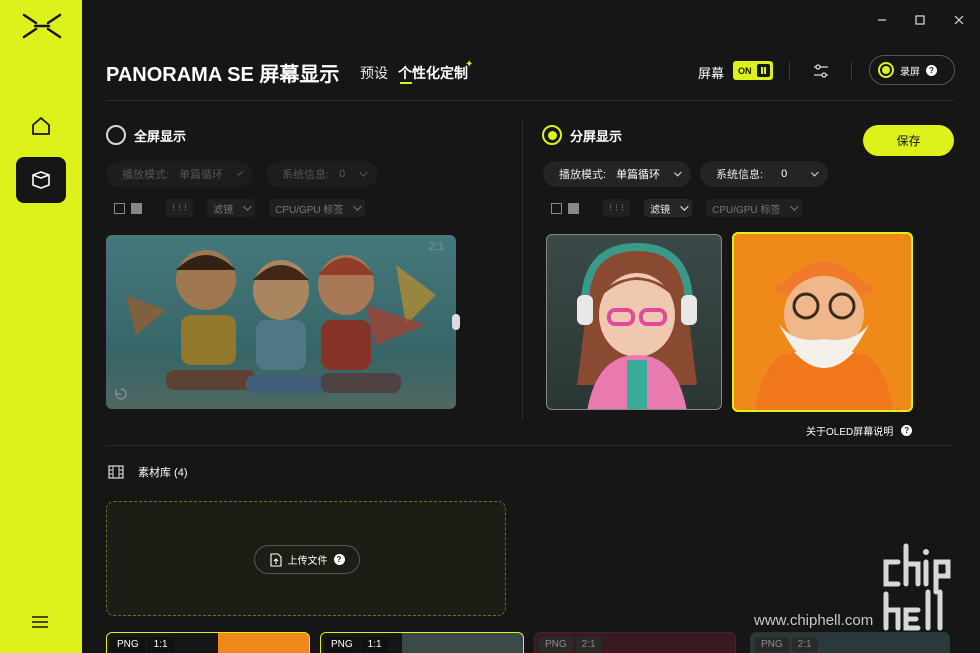 The width and height of the screenshot is (980, 653). I want to click on split-screen-radio, so click(552, 135).